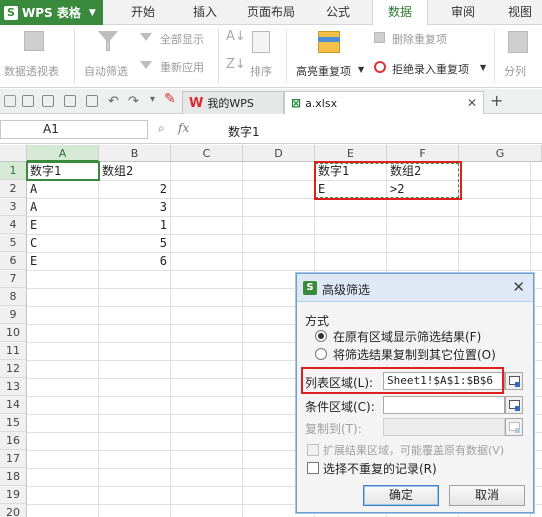 This screenshot has width=542, height=517. What do you see at coordinates (70, 101) in the screenshot?
I see `print-preview-icon` at bounding box center [70, 101].